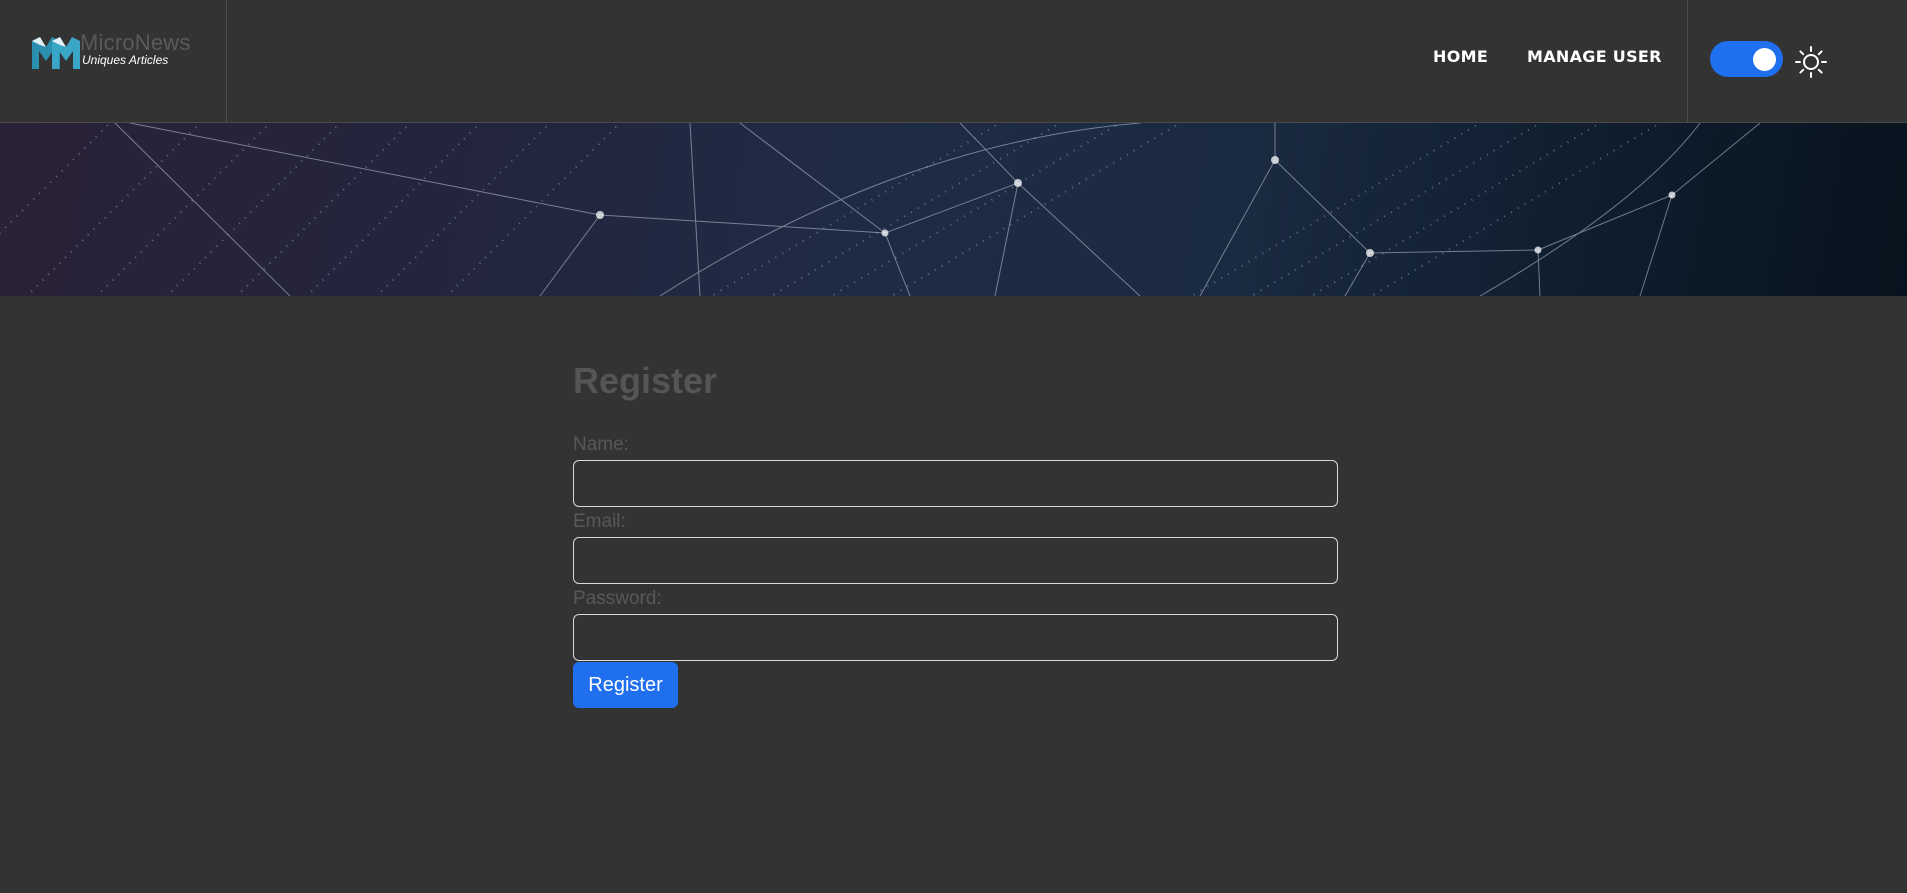 Image resolution: width=1907 pixels, height=893 pixels. Describe the element at coordinates (645, 380) in the screenshot. I see `page-title: Register` at that location.